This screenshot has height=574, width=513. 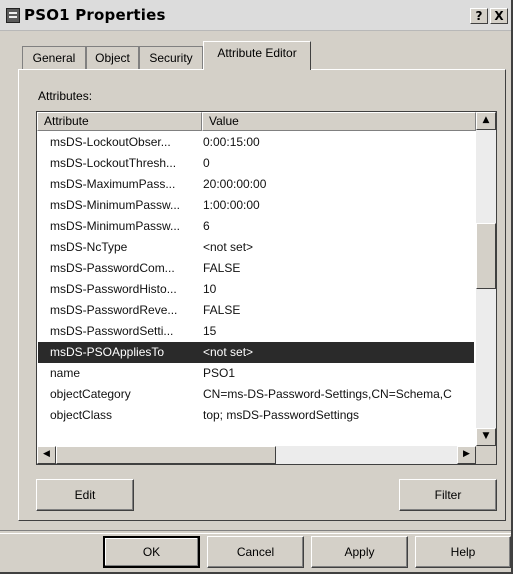 What do you see at coordinates (256, 310) in the screenshot?
I see `table-row: msDS-PasswordReve... FALSE` at bounding box center [256, 310].